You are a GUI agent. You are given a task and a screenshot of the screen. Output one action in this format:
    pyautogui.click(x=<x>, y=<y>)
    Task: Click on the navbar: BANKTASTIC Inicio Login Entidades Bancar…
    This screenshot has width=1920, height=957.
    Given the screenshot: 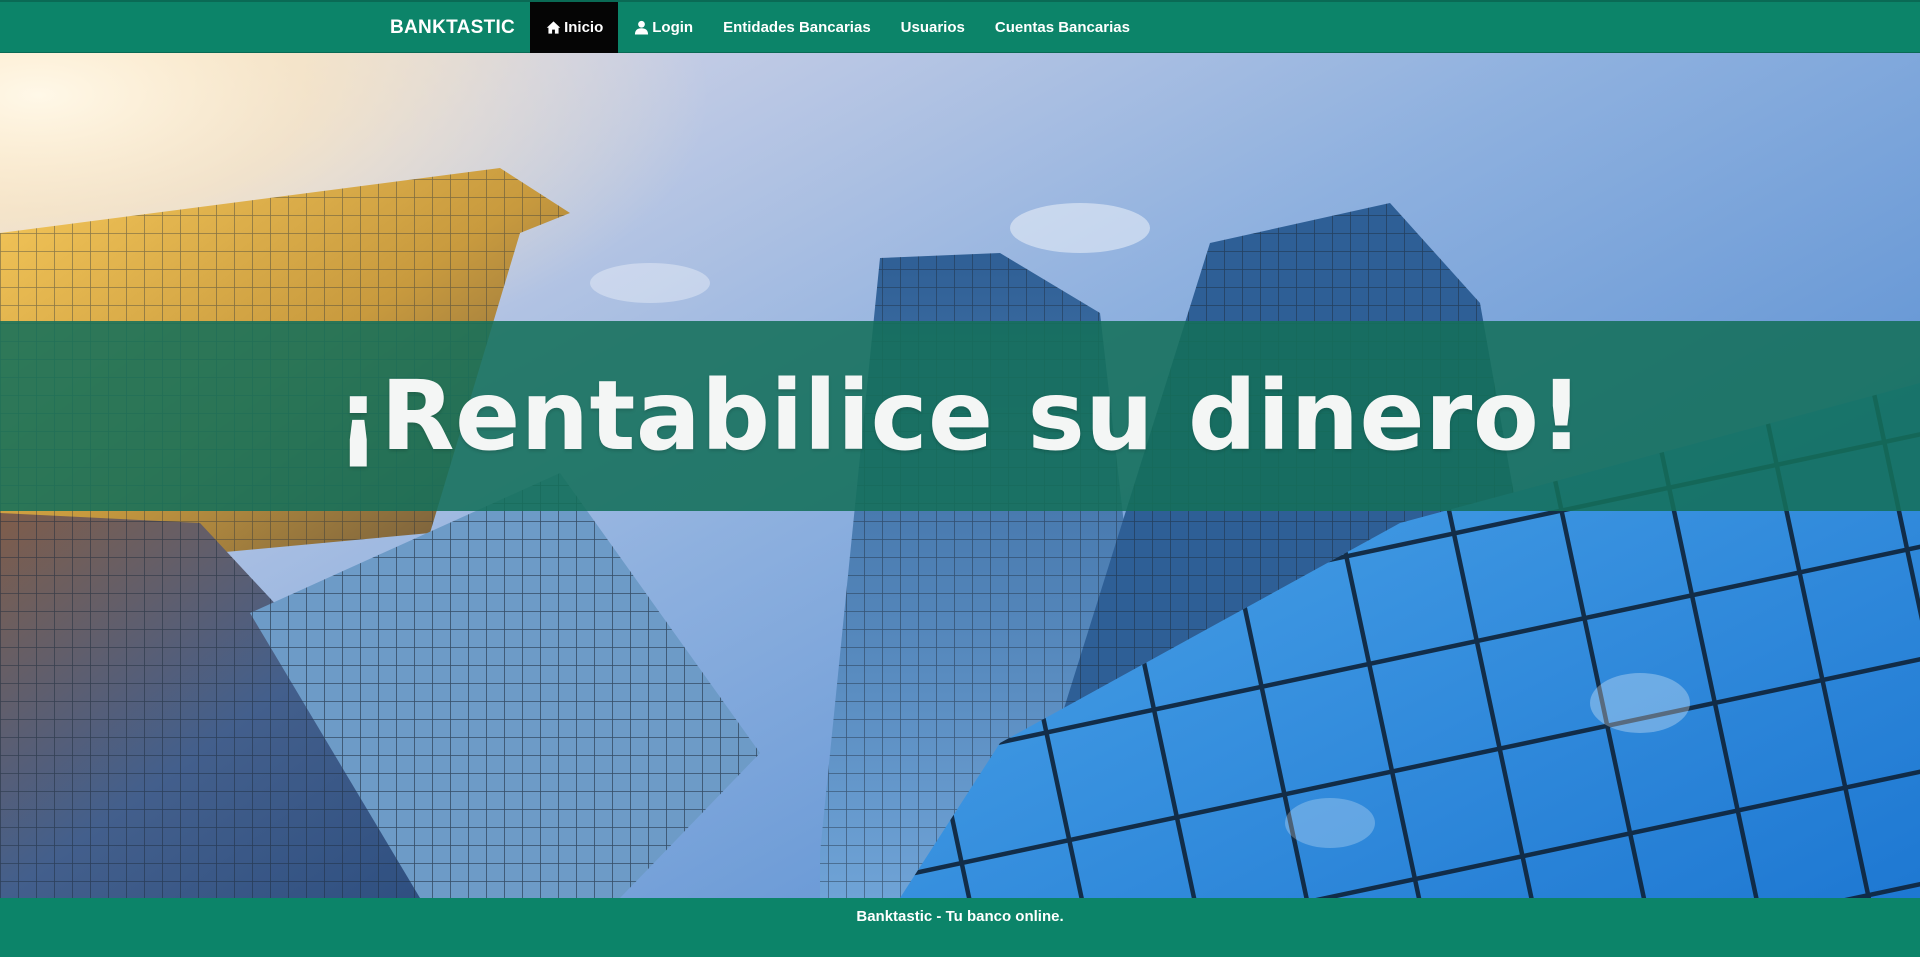 What is the action you would take?
    pyautogui.click(x=960, y=26)
    